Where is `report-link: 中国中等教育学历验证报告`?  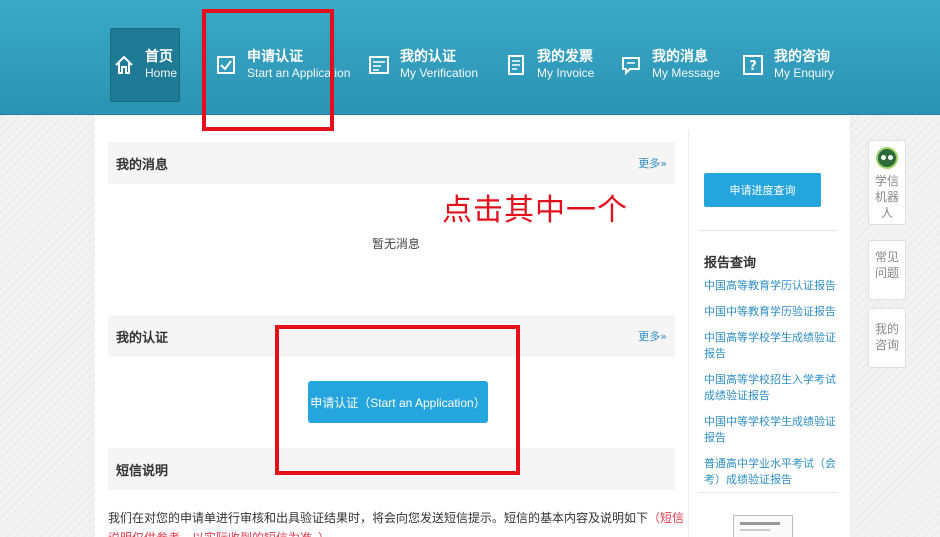
report-link: 中国中等教育学历验证报告 is located at coordinates (771, 312).